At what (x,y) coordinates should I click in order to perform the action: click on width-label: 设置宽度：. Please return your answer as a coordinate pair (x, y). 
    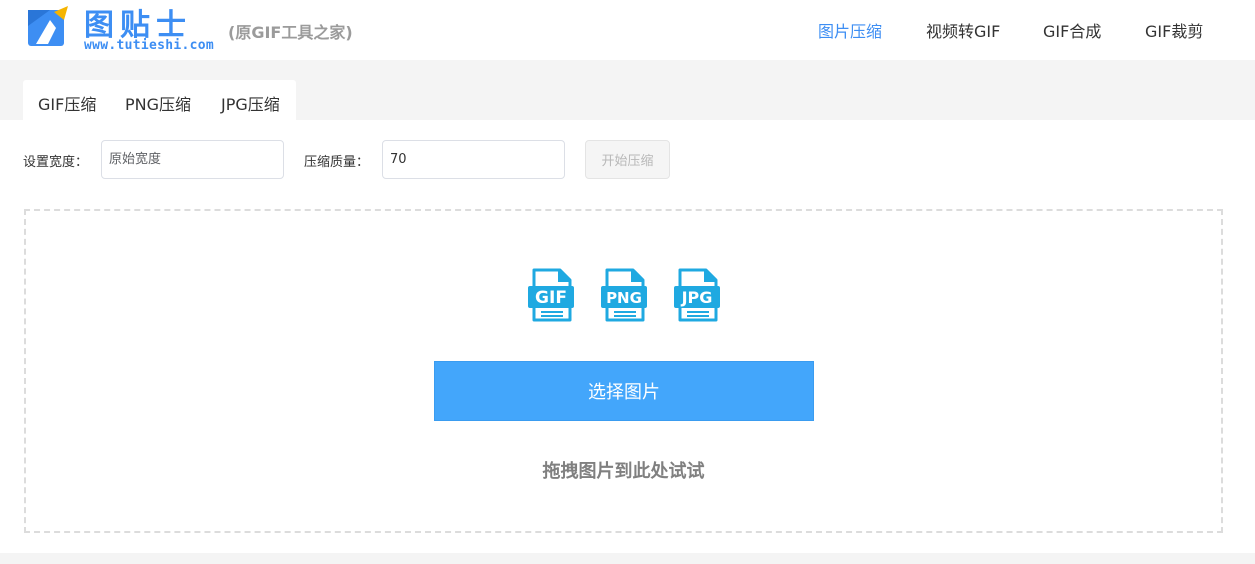
    Looking at the image, I should click on (56, 162).